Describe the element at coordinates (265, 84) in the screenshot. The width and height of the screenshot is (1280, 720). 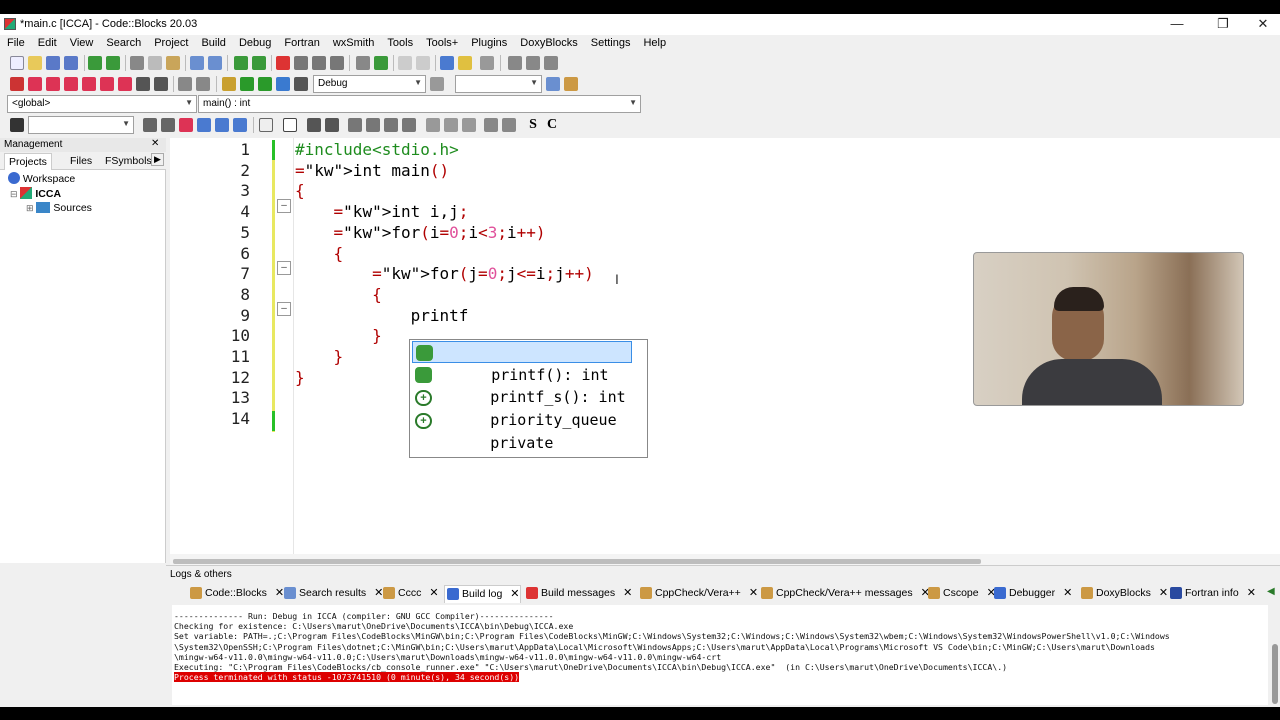
I see `build-and-run-icon` at that location.